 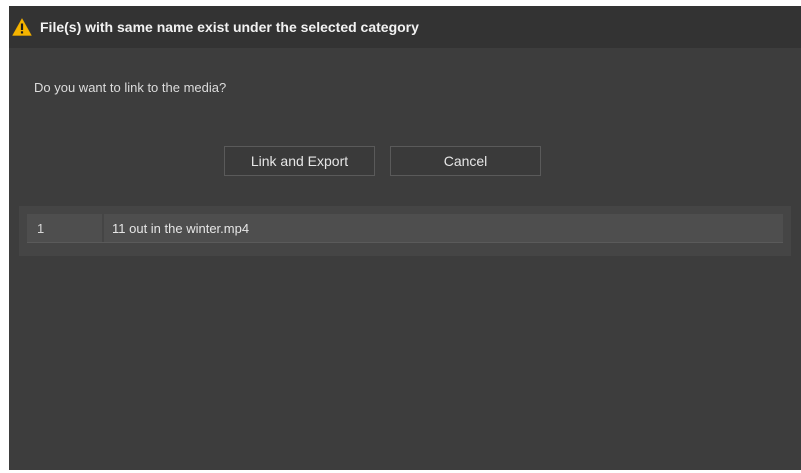 I want to click on file-list: 1 11 out in the winter.mp4, so click(x=405, y=231).